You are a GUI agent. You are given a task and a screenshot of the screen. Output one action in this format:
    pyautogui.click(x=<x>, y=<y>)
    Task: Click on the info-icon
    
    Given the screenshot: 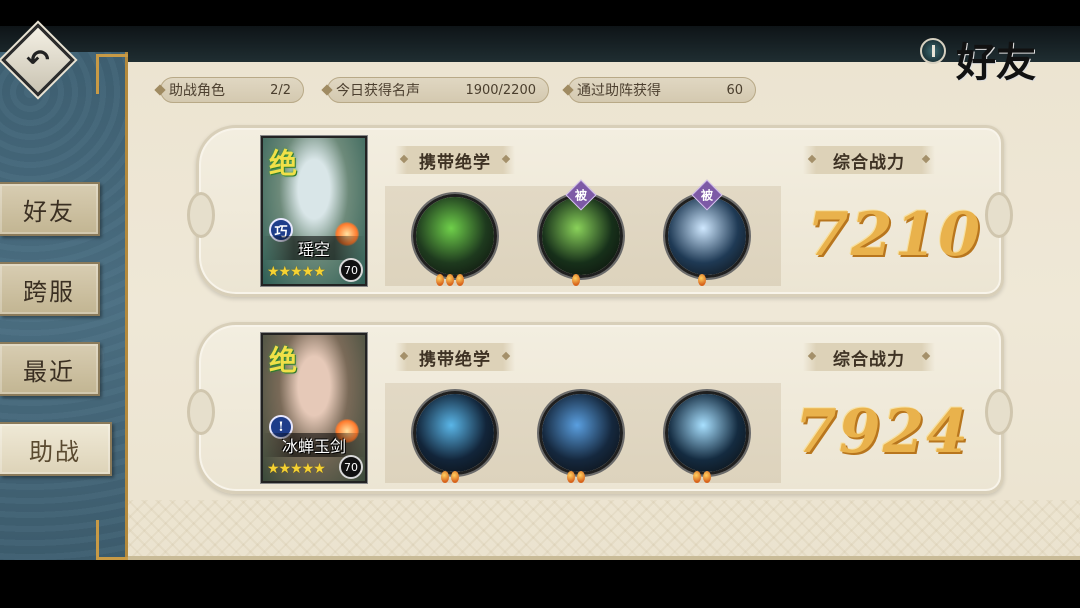 What is the action you would take?
    pyautogui.click(x=933, y=51)
    